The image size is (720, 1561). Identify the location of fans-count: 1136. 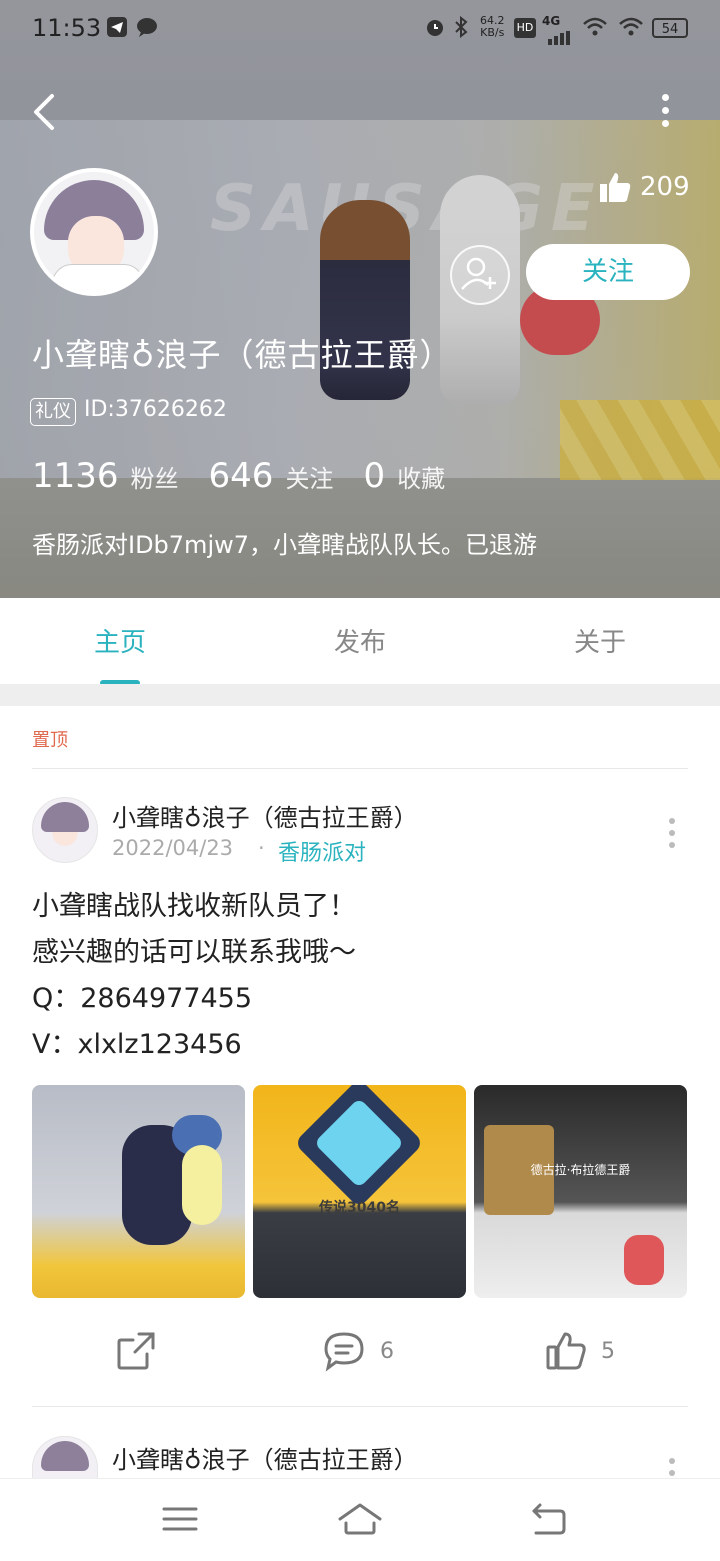
(75, 476).